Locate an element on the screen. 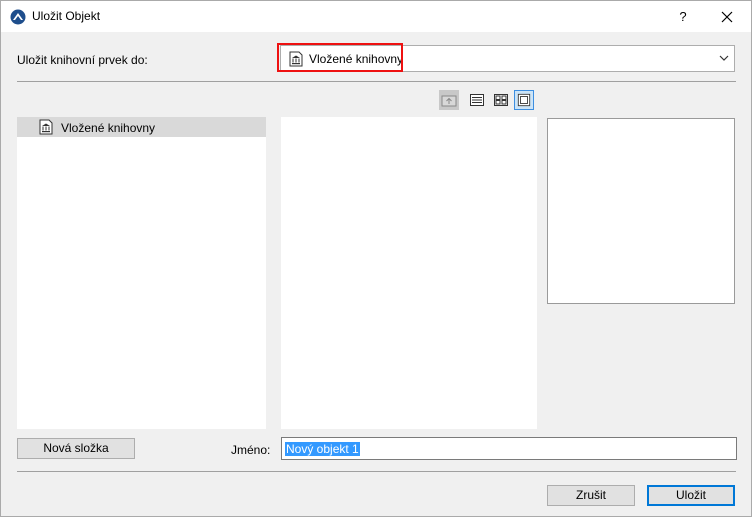 The width and height of the screenshot is (752, 517). preview-view-button is located at coordinates (524, 100).